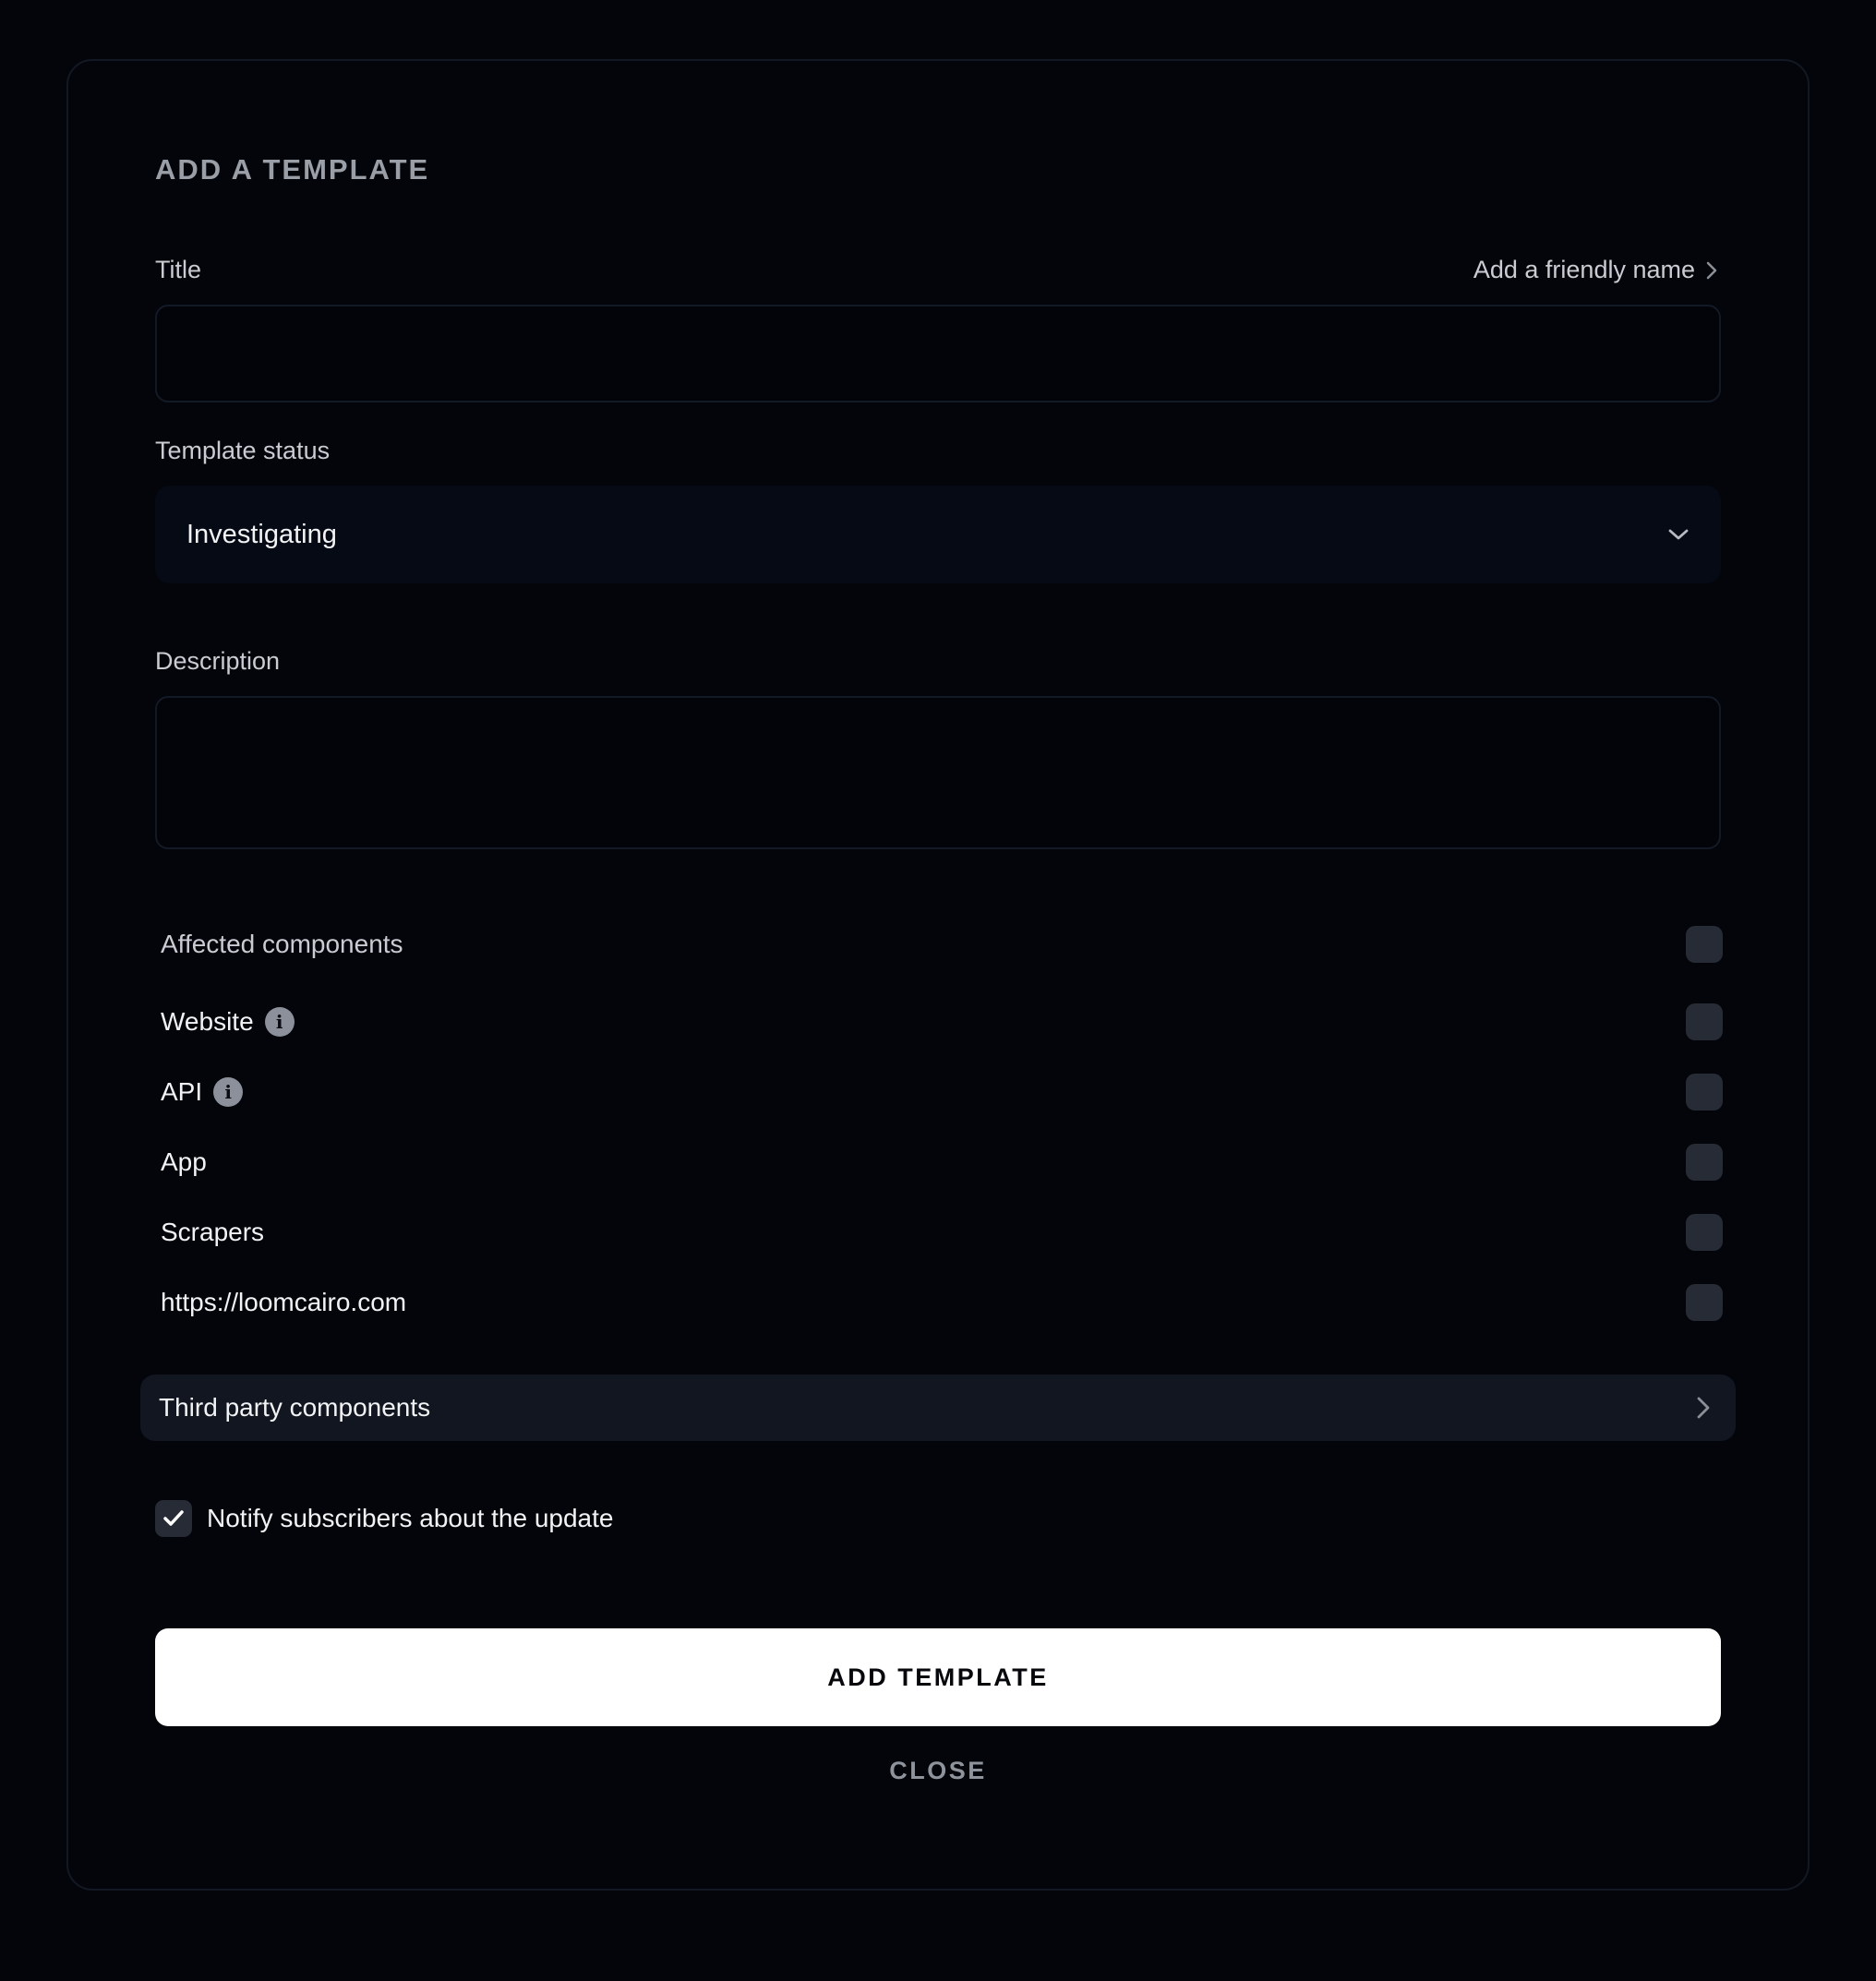 The image size is (1876, 1981). Describe the element at coordinates (261, 534) in the screenshot. I see `template-status-value: Investigating` at that location.